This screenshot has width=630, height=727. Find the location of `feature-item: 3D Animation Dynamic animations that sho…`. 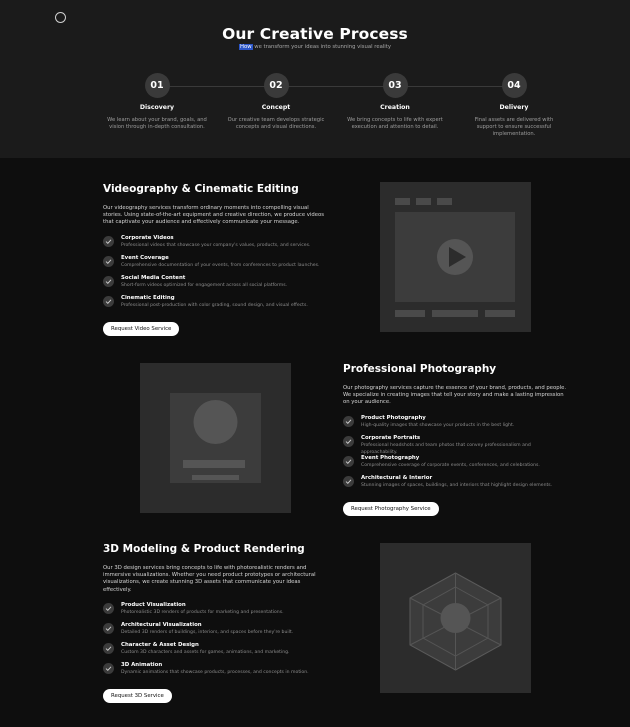

feature-item: 3D Animation Dynamic animations that sho… is located at coordinates (214, 672).